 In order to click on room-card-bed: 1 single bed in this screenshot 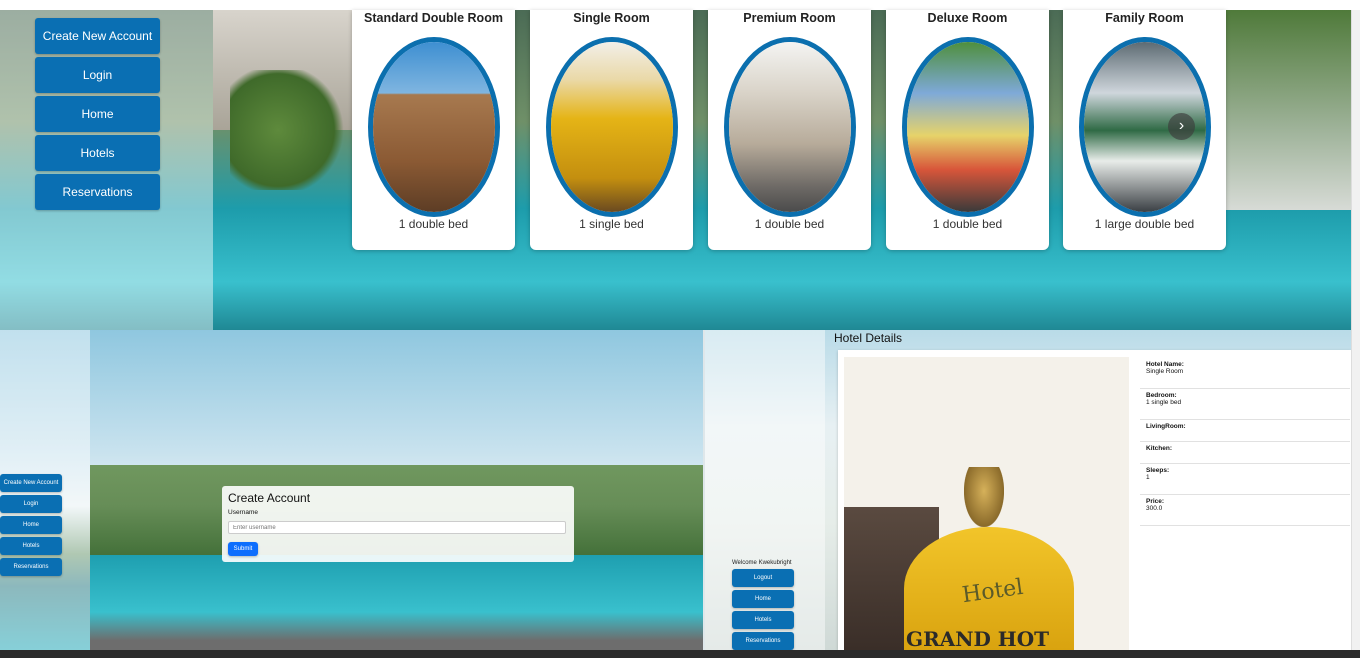, I will do `click(611, 224)`.